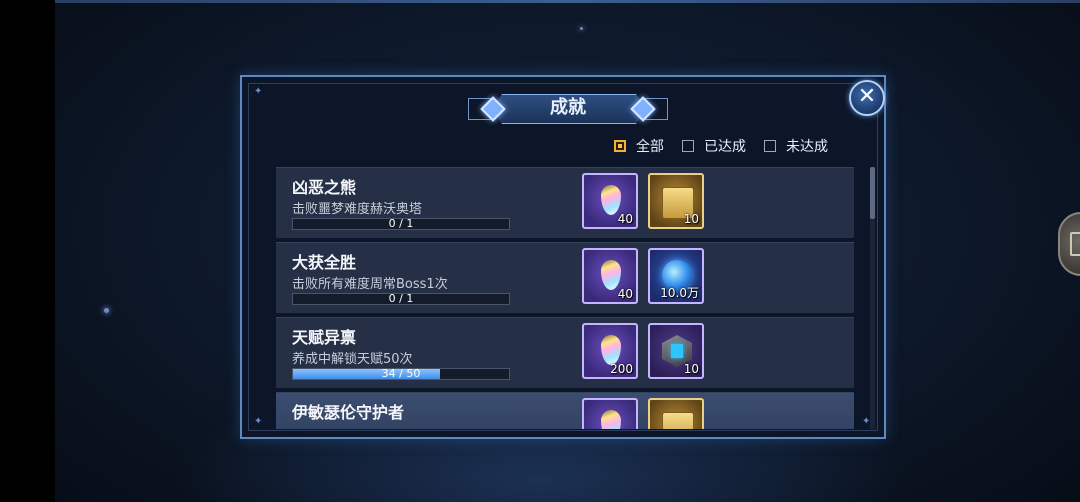 This screenshot has width=1080, height=502. I want to click on achievement-desc: 养成中解锁天赋50次, so click(352, 359).